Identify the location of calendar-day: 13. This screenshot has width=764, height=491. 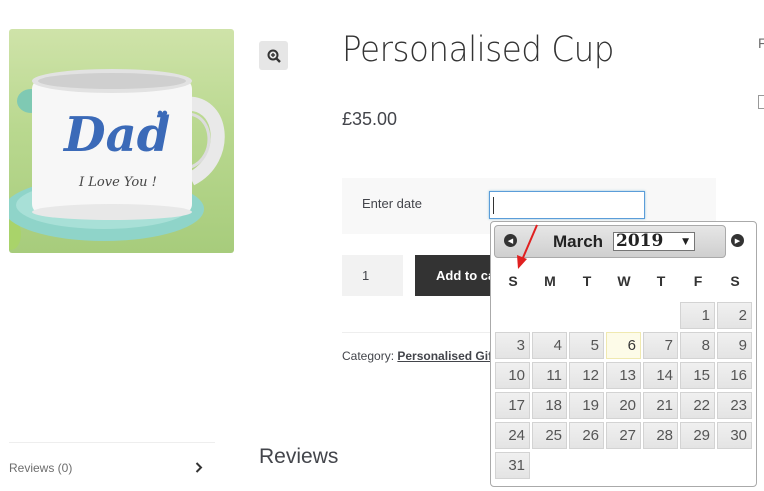
(623, 375).